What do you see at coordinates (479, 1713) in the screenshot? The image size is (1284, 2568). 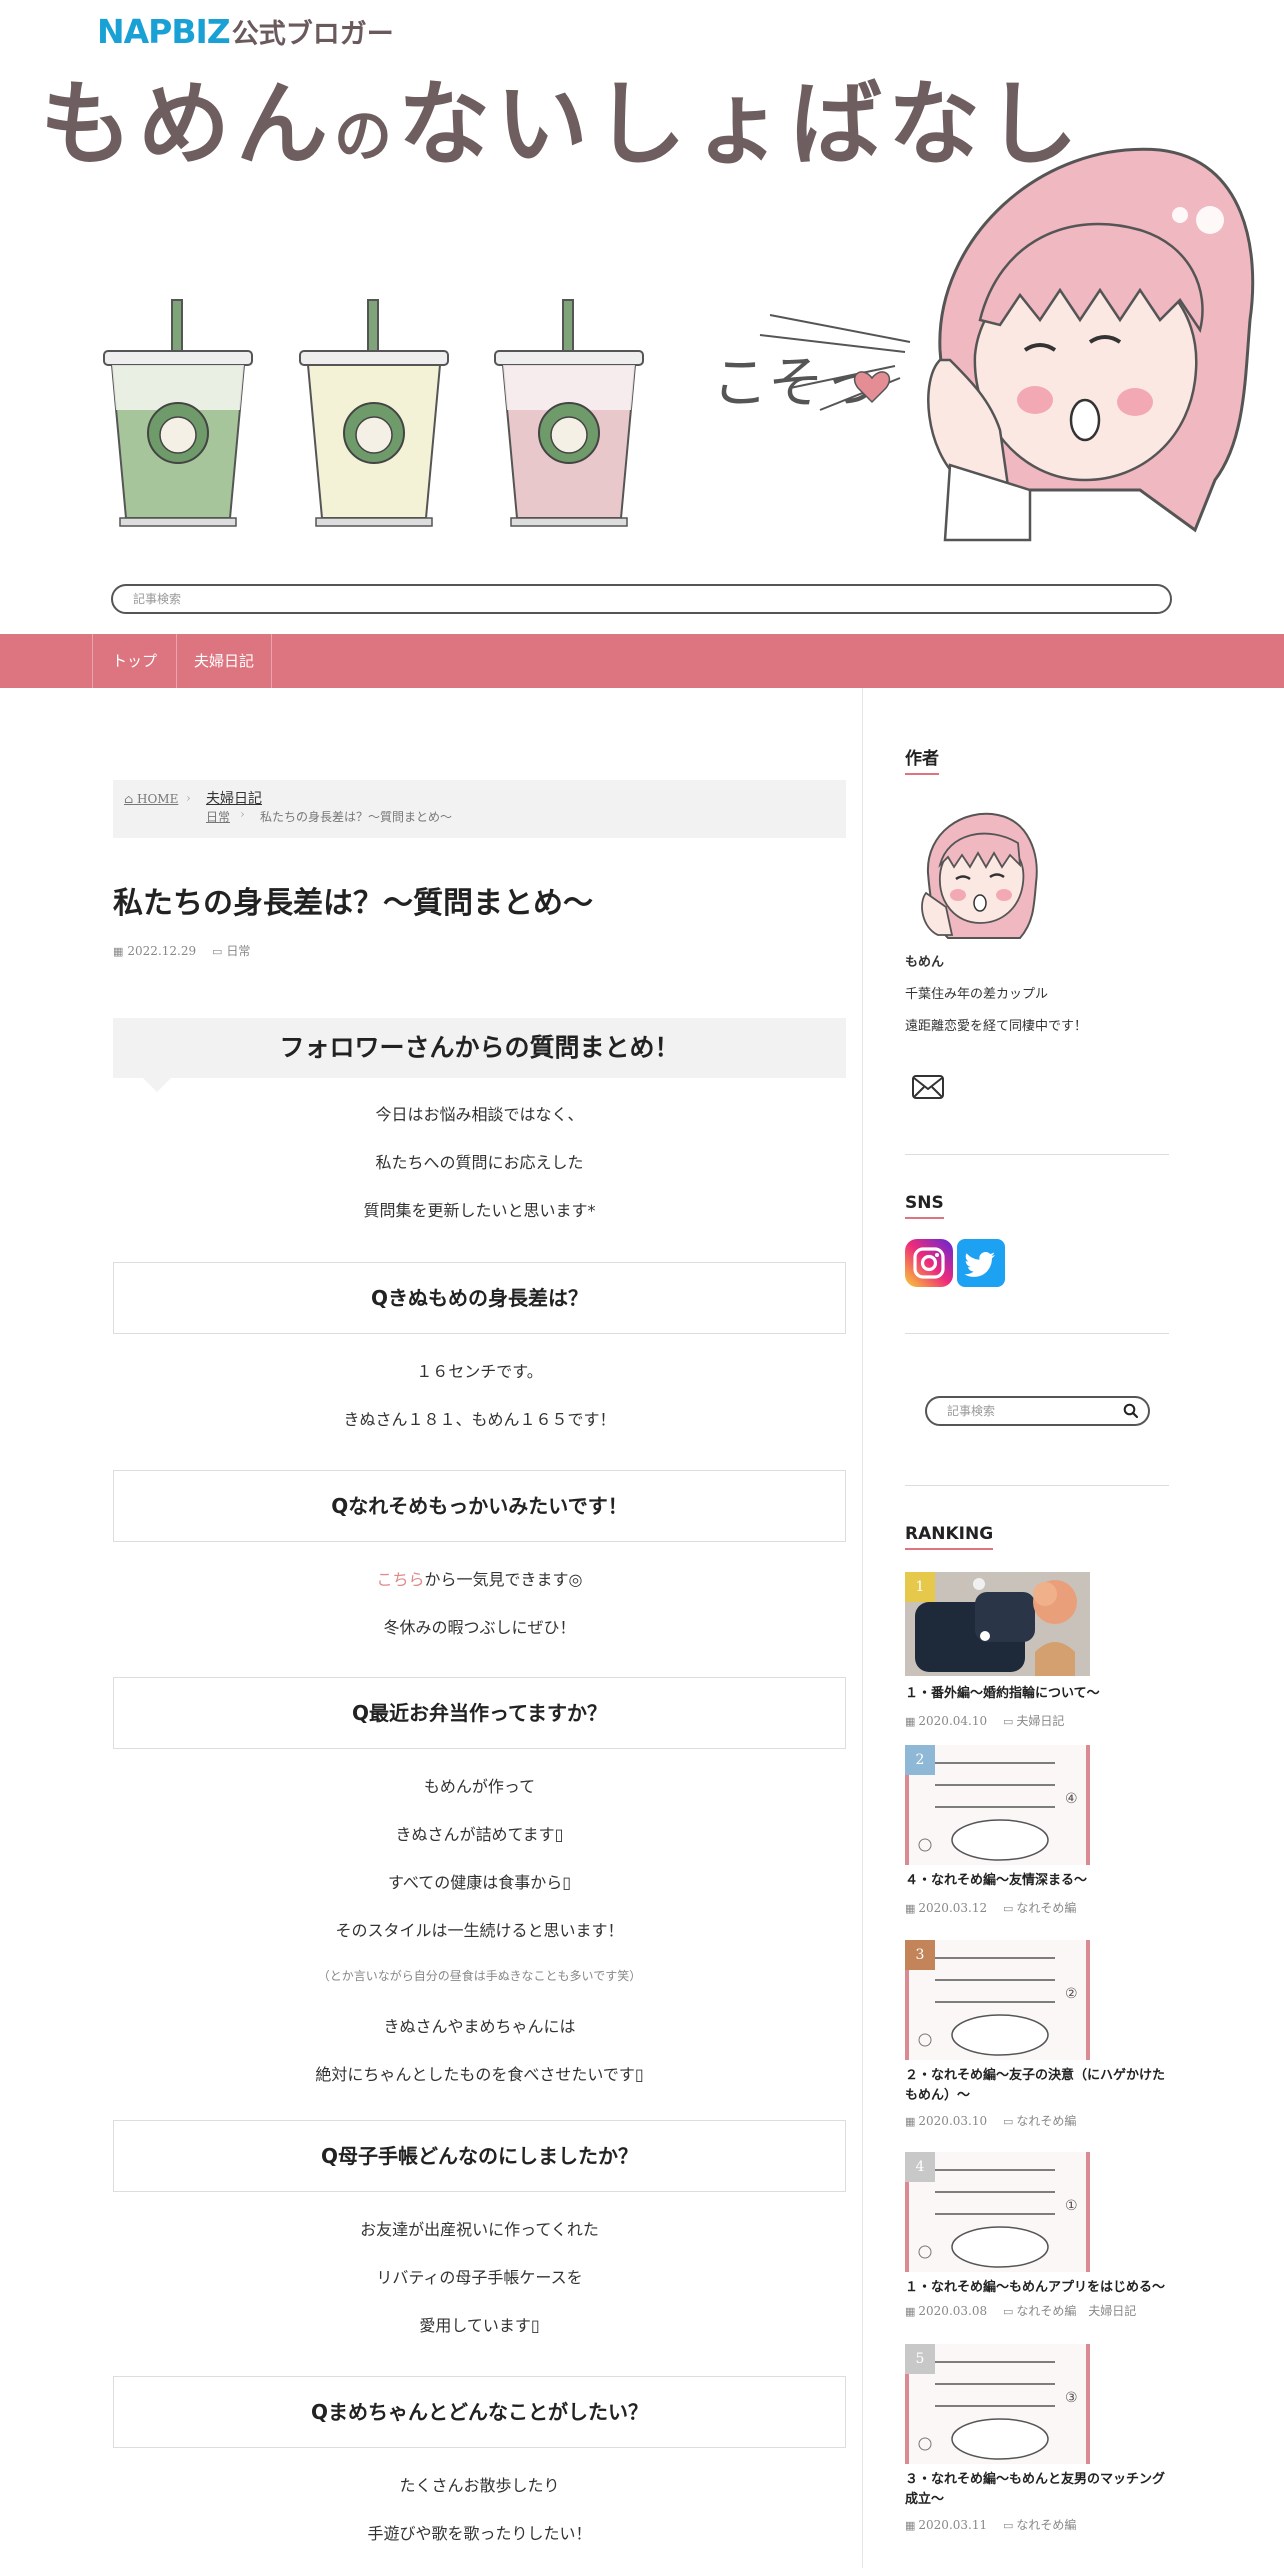 I see `question-heading: Q最近お弁当作ってますか？` at bounding box center [479, 1713].